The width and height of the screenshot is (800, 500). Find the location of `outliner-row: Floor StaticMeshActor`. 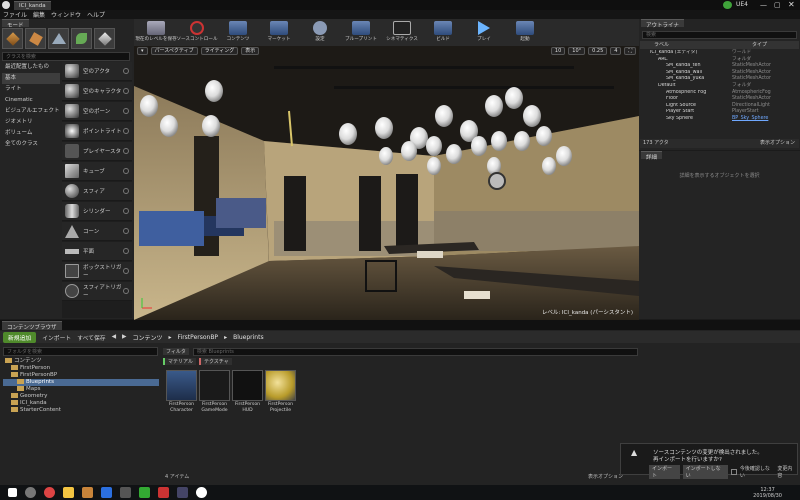

outliner-row: Floor StaticMeshActor is located at coordinates (720, 99).